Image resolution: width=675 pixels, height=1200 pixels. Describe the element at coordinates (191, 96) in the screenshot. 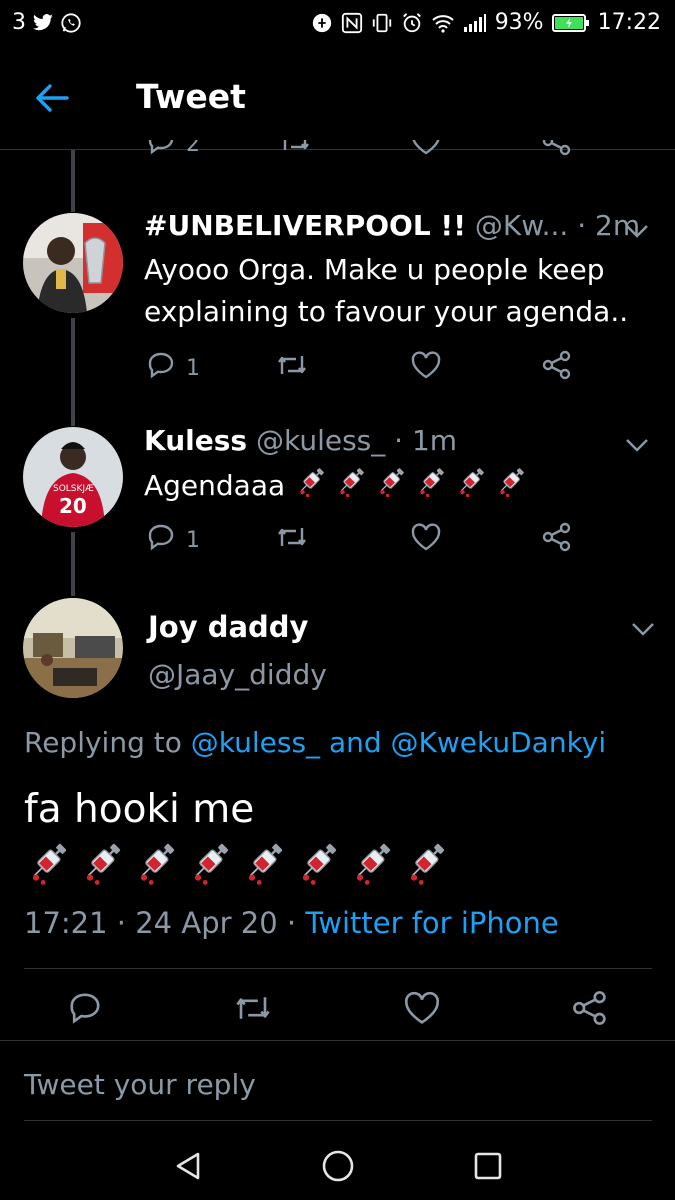

I see `page-title: Tweet` at that location.